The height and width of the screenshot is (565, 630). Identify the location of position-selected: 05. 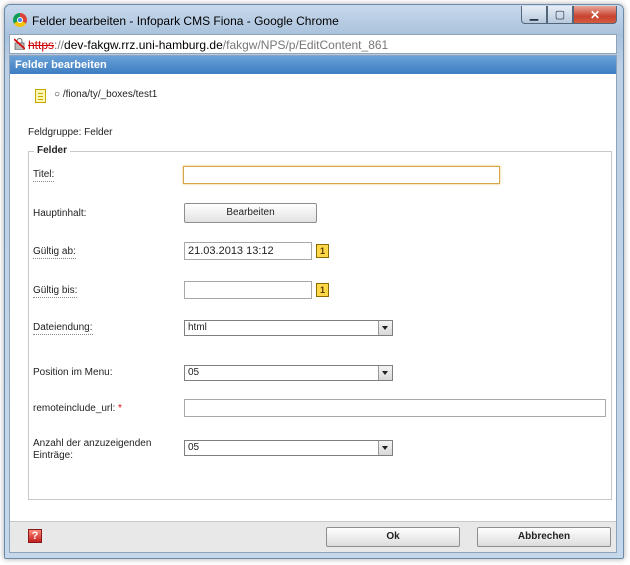
(194, 372).